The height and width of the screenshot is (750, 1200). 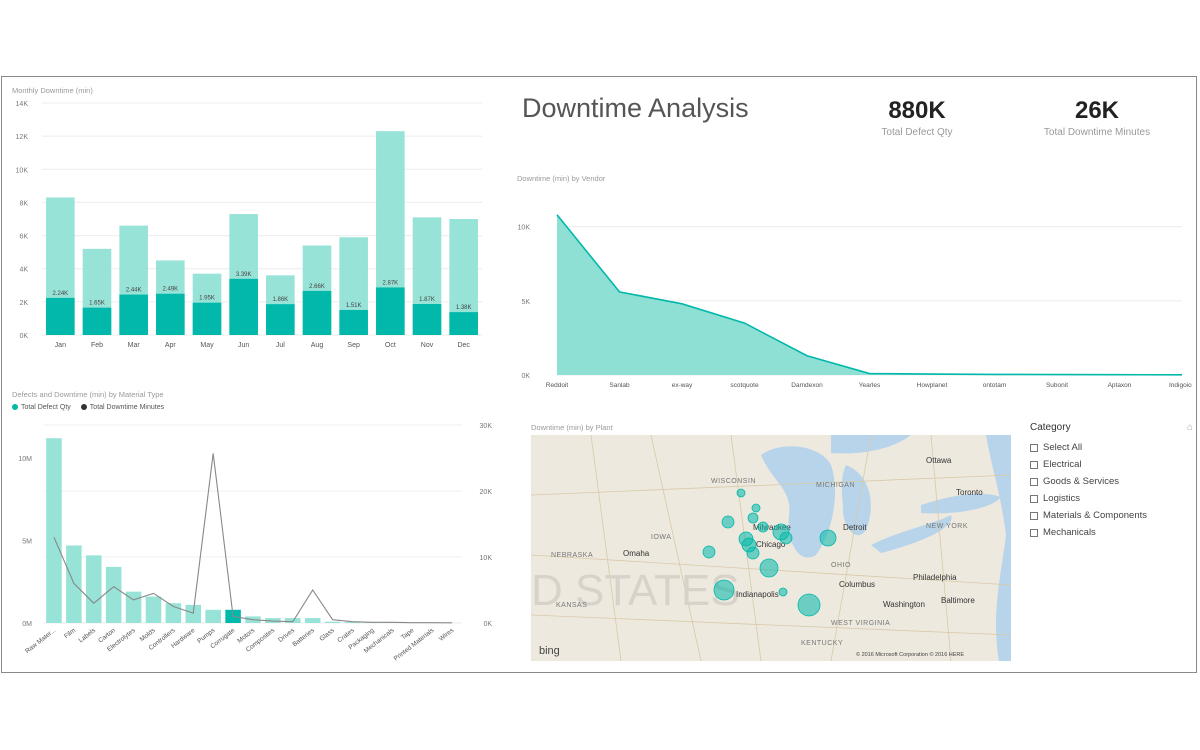 I want to click on y-left-tick-label: 10M, so click(x=25, y=459).